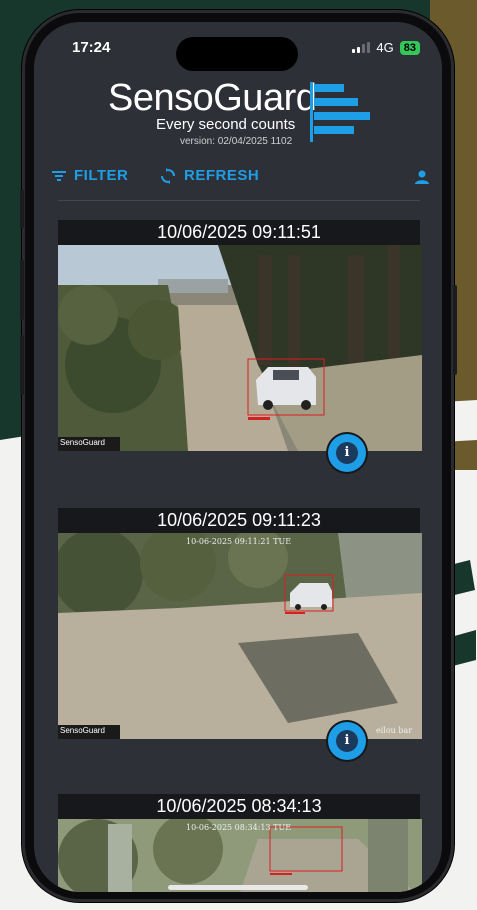 The width and height of the screenshot is (477, 910). I want to click on battery-icon: 83, so click(409, 47).